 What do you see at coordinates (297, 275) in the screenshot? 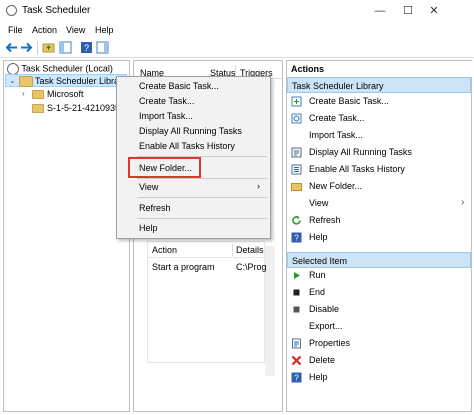
I see `run-icon` at bounding box center [297, 275].